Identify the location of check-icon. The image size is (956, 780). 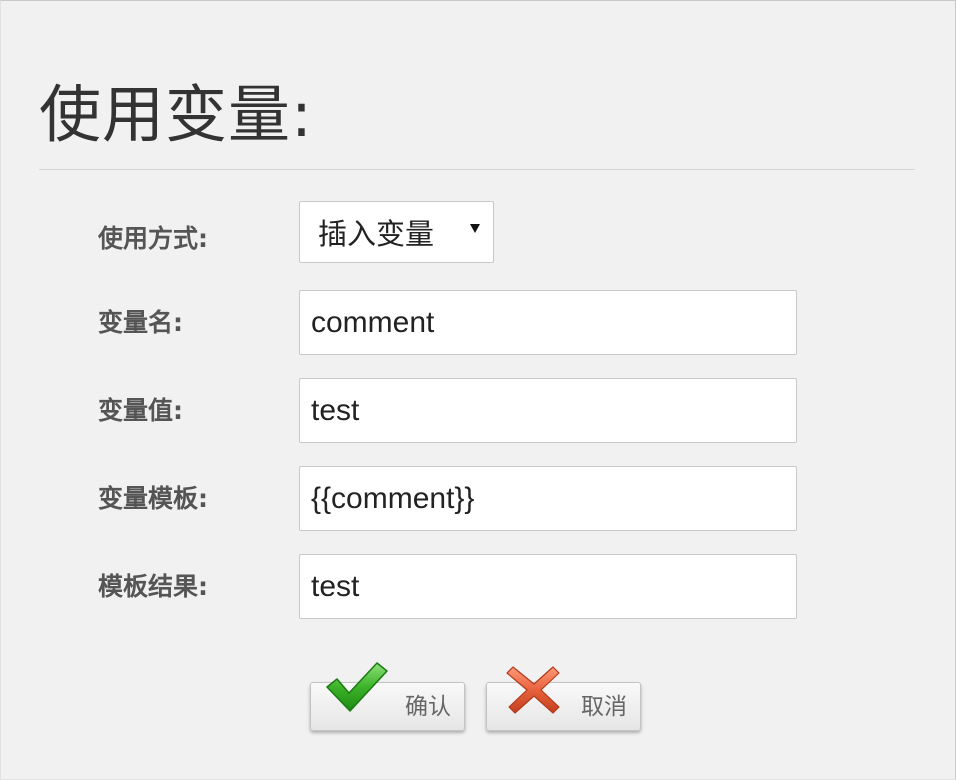
(357, 687).